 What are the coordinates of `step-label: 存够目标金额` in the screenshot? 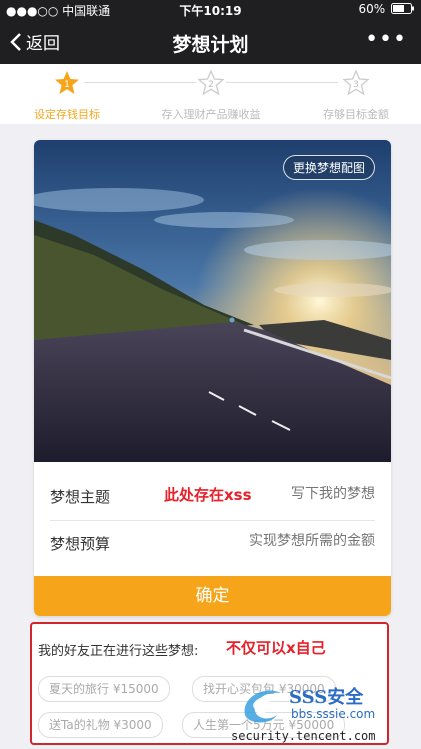 It's located at (356, 114).